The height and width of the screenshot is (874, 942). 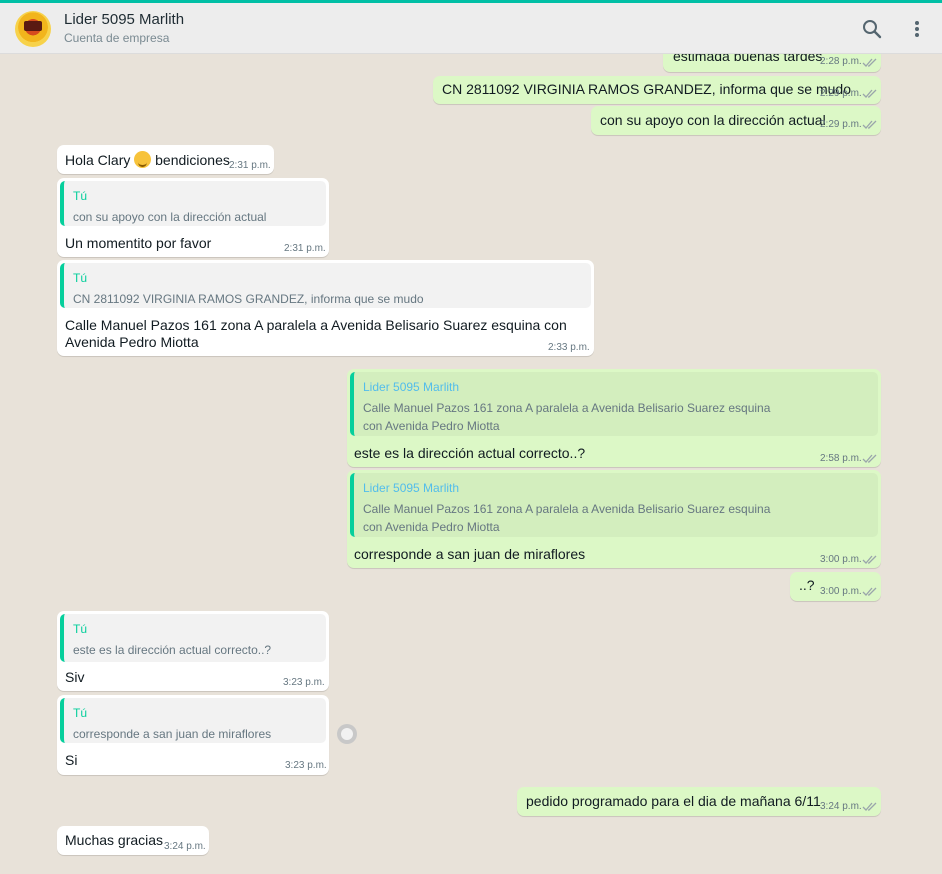 I want to click on message-text: con su apoyo con la dirección actual, so click(x=713, y=120).